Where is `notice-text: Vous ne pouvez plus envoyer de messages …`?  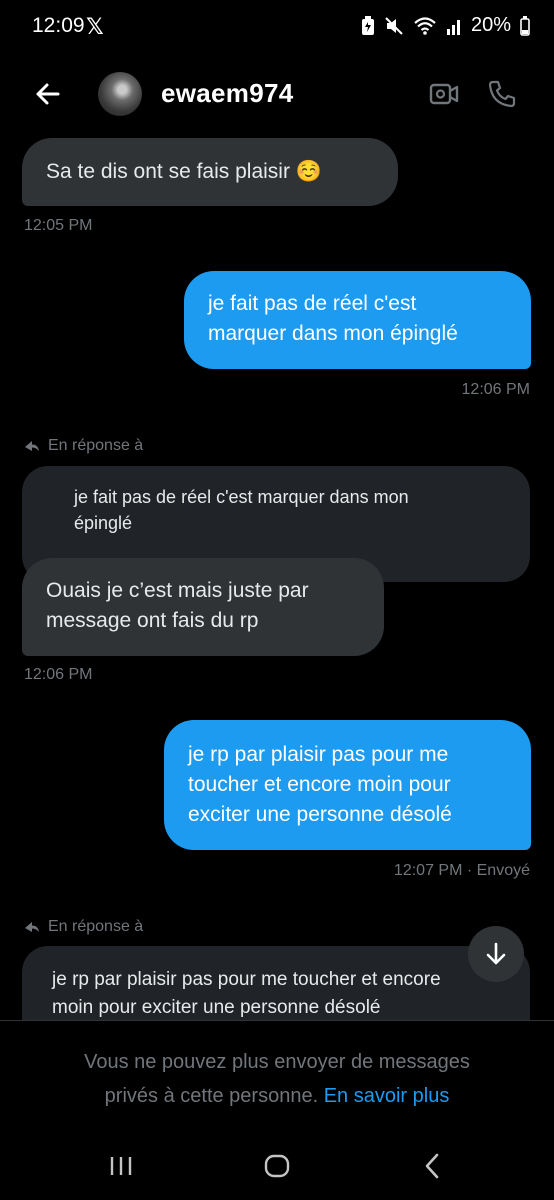
notice-text: Vous ne pouvez plus envoyer de messages … is located at coordinates (277, 1079).